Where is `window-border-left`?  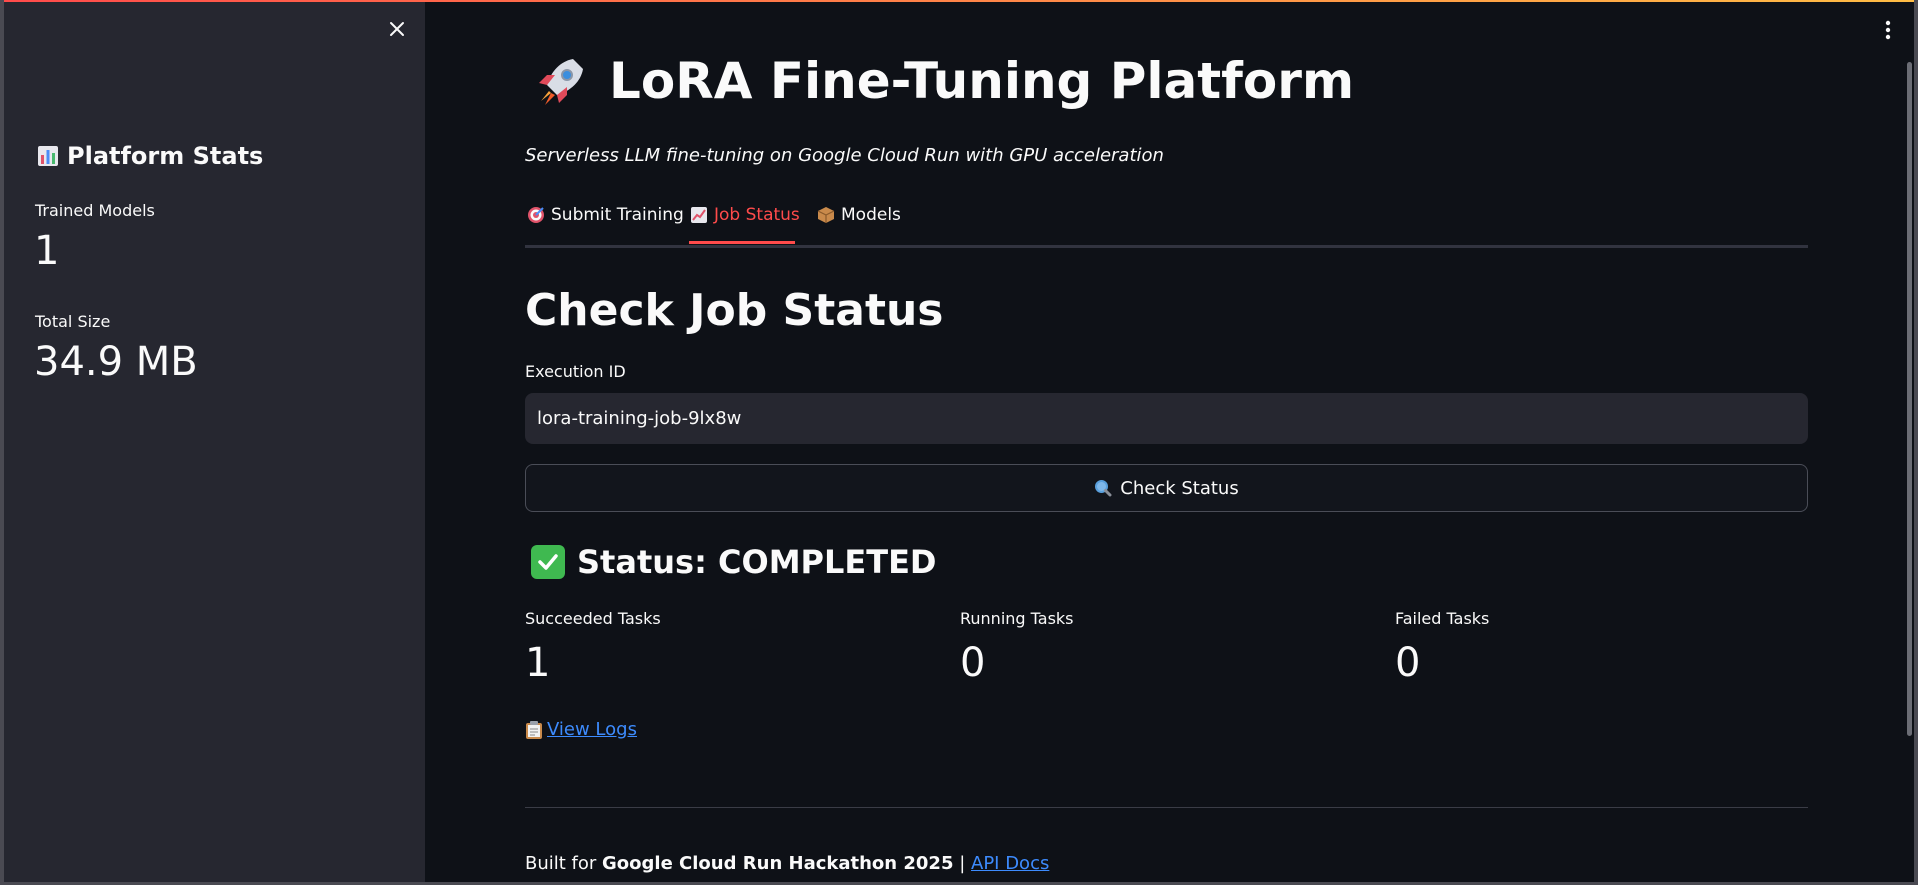
window-border-left is located at coordinates (2, 442).